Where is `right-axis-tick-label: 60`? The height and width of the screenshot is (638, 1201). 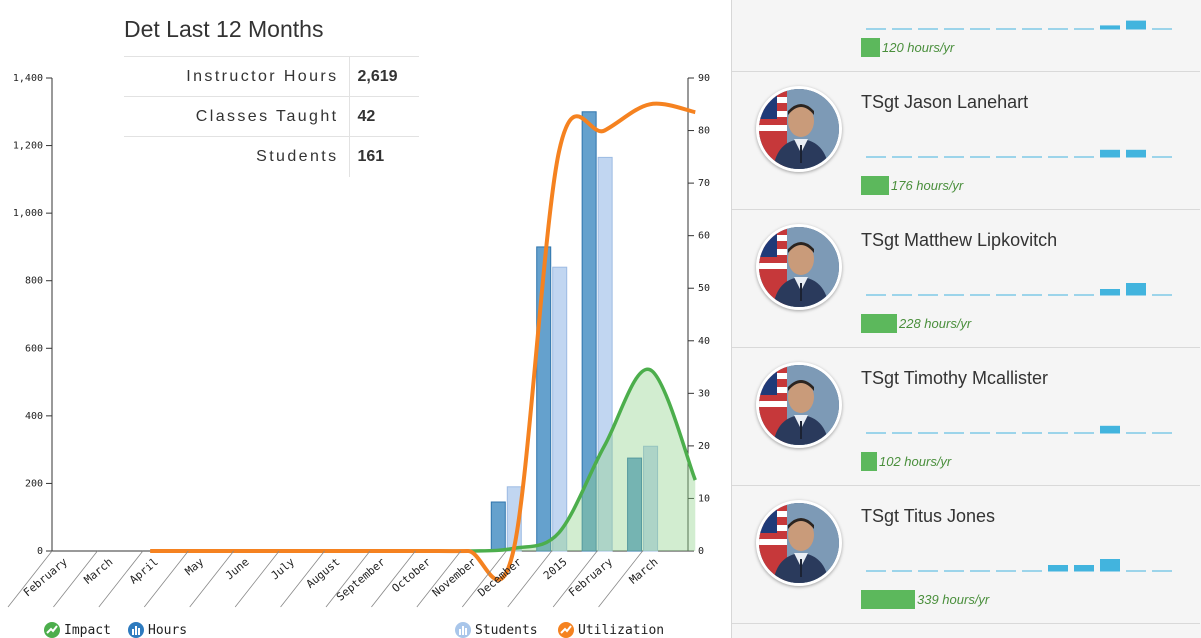 right-axis-tick-label: 60 is located at coordinates (704, 236).